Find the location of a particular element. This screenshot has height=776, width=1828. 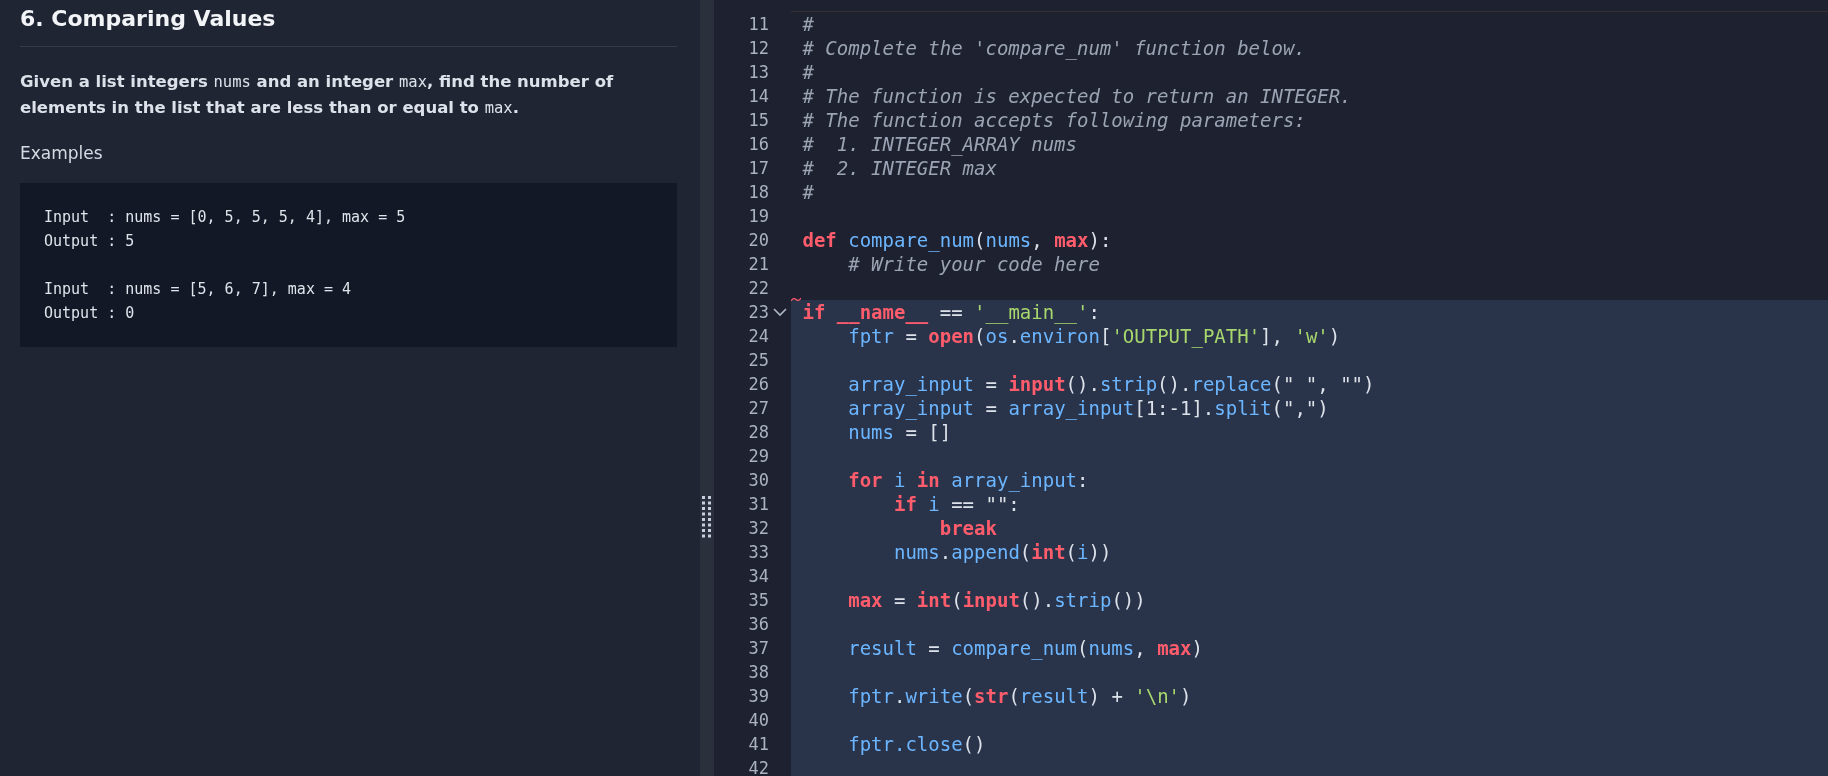

line-number: 34 is located at coordinates (758, 576).